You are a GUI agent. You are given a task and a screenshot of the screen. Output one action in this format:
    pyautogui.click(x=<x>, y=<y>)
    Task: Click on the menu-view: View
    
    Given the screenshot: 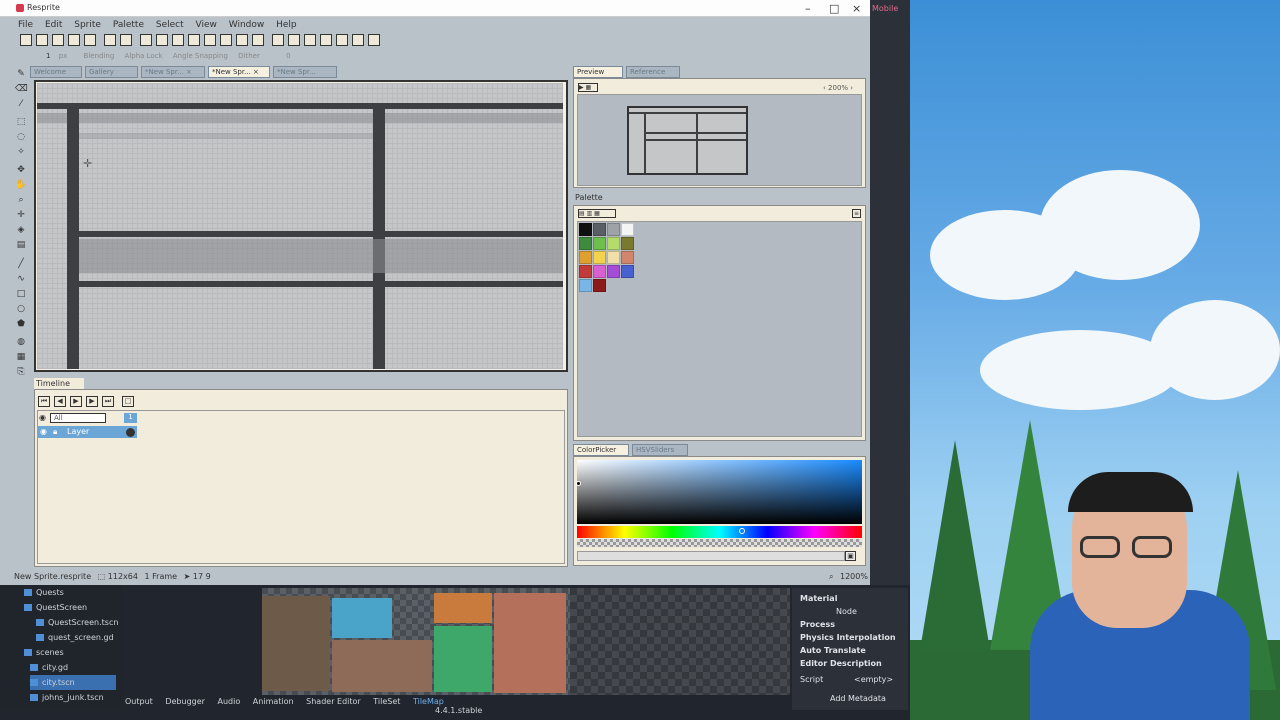 What is the action you would take?
    pyautogui.click(x=206, y=25)
    